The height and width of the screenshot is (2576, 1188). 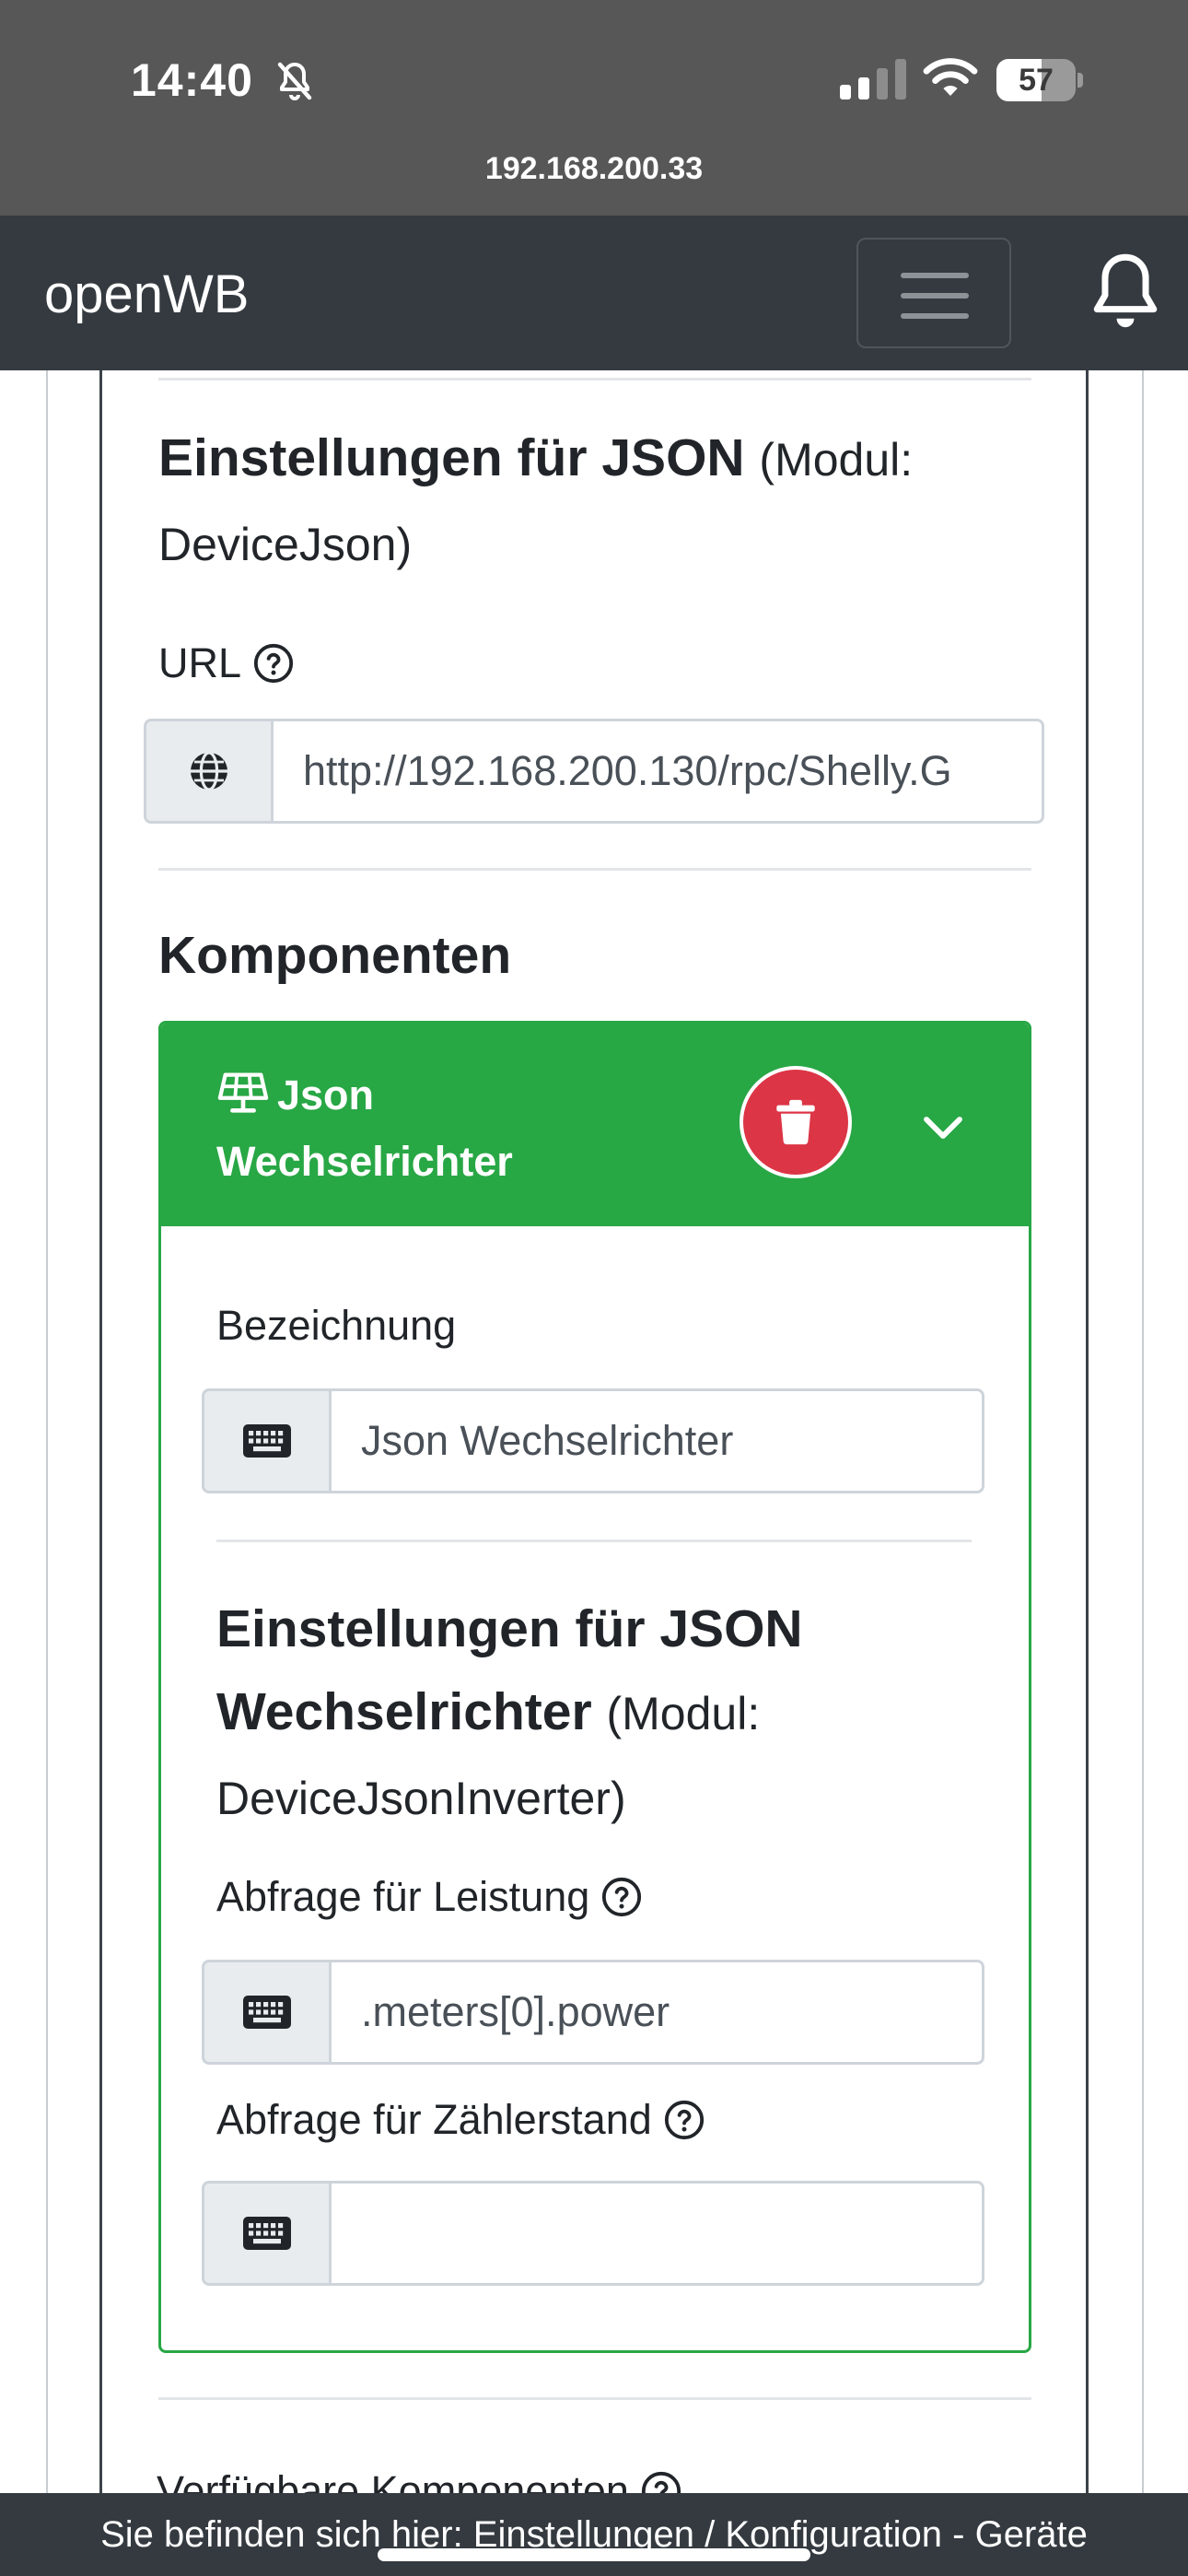 What do you see at coordinates (873, 79) in the screenshot?
I see `cellular-signal-icon` at bounding box center [873, 79].